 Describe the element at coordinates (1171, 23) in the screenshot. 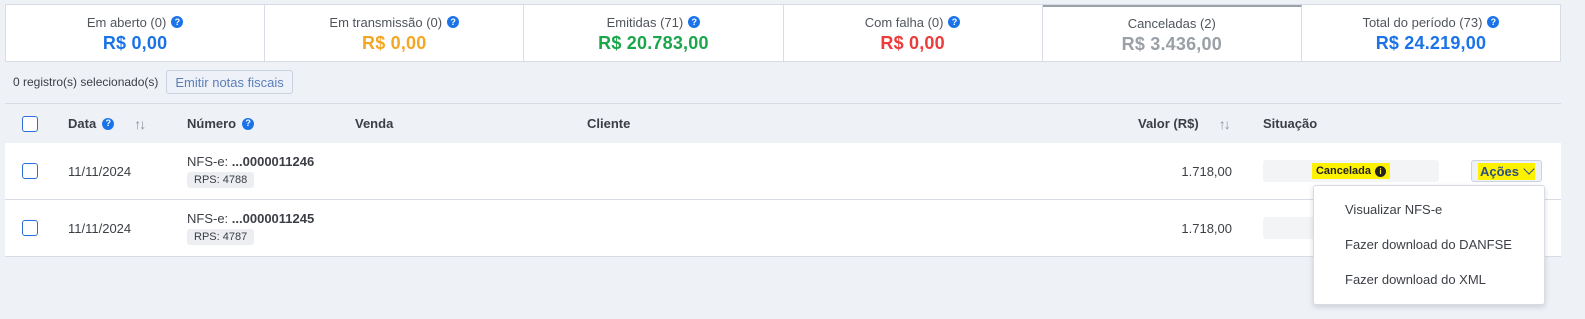

I see `card-label: Canceladas (2)` at that location.